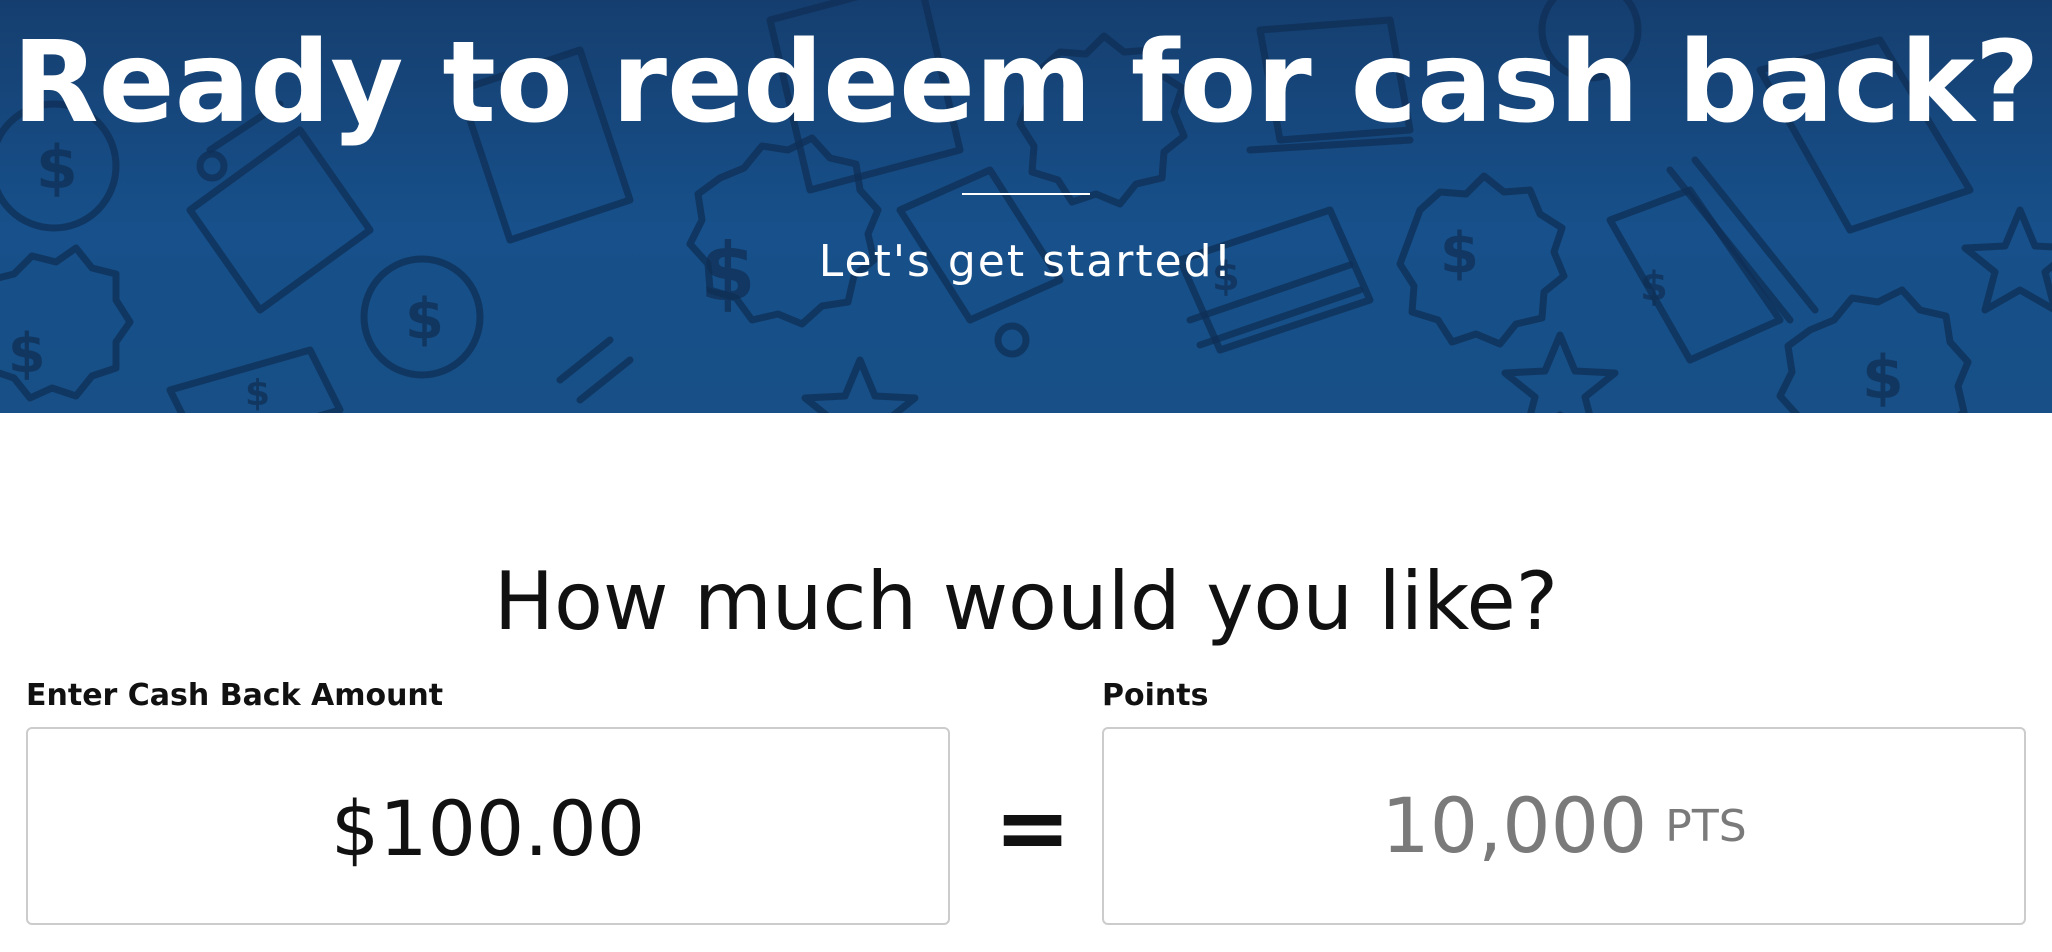  What do you see at coordinates (1514, 825) in the screenshot?
I see `points-value: 10,000` at bounding box center [1514, 825].